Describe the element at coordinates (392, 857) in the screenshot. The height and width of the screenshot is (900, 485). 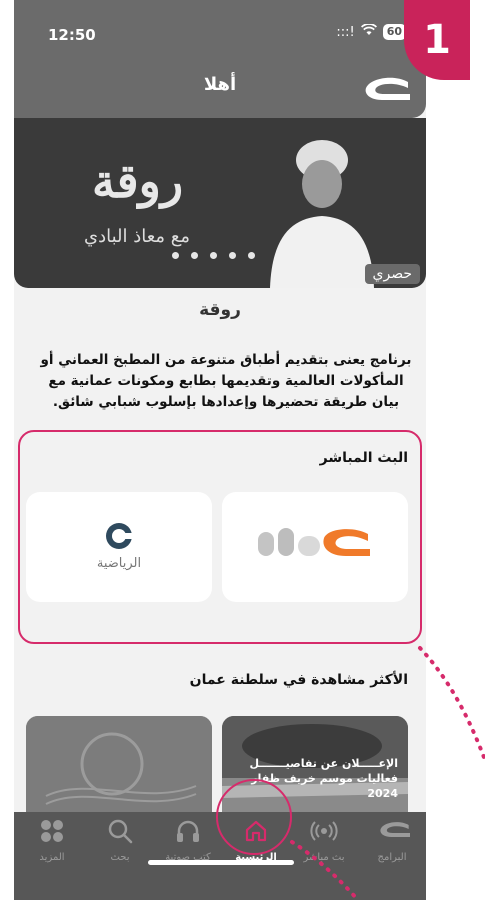
I see `nav-label: البرامج` at that location.